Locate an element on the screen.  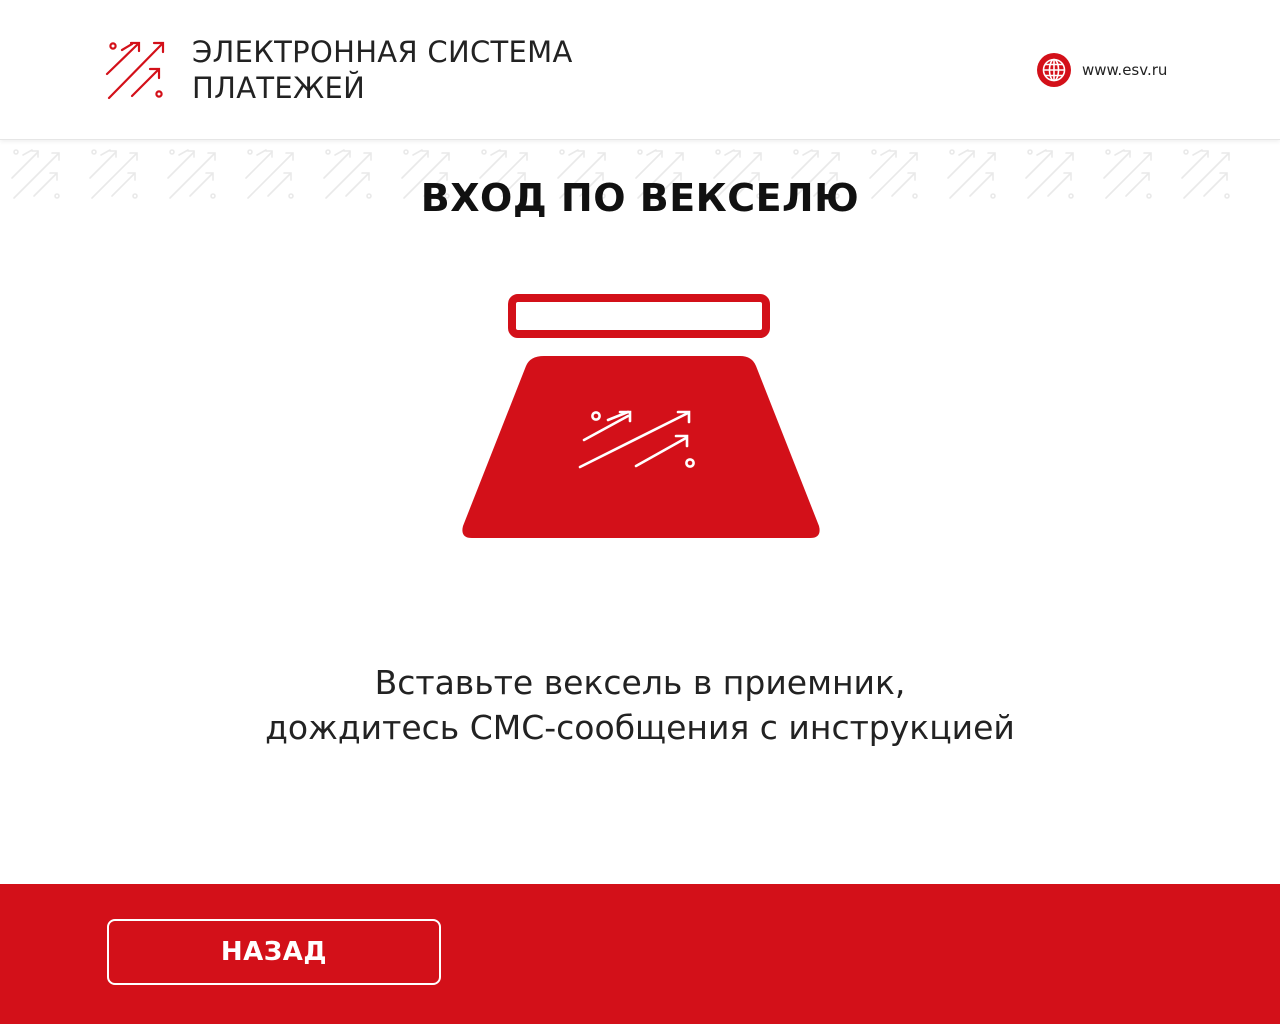
instruction-line1: Вставьте вексель в приемник, is located at coordinates (640, 682).